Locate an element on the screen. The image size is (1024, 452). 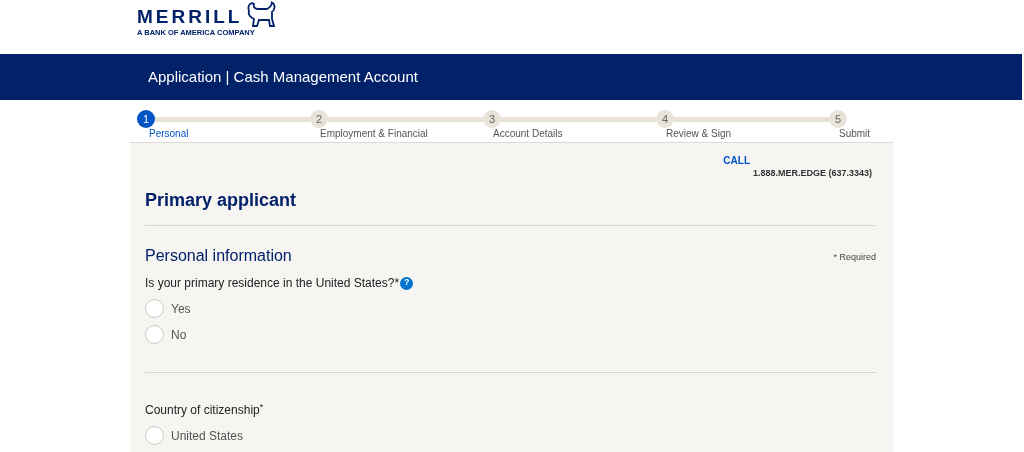
question-label: Country of citizenship$^{*}$ is located at coordinates (204, 410).